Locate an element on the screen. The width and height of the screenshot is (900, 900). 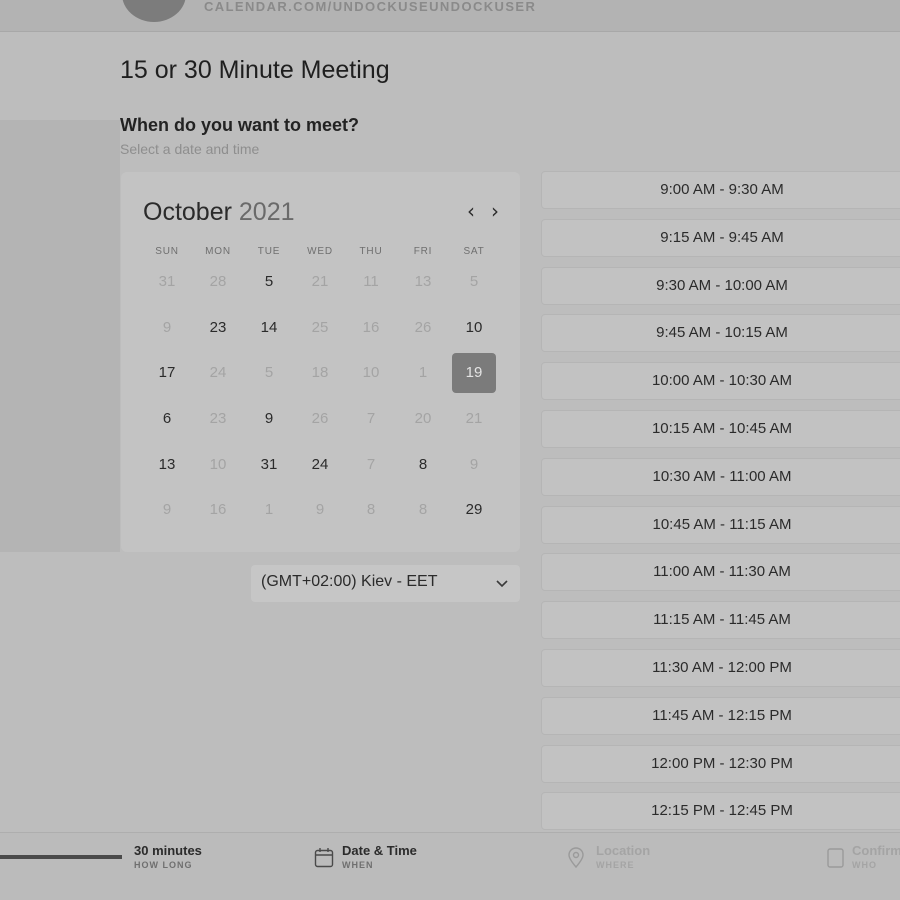
day-cell: 20 is located at coordinates (423, 418).